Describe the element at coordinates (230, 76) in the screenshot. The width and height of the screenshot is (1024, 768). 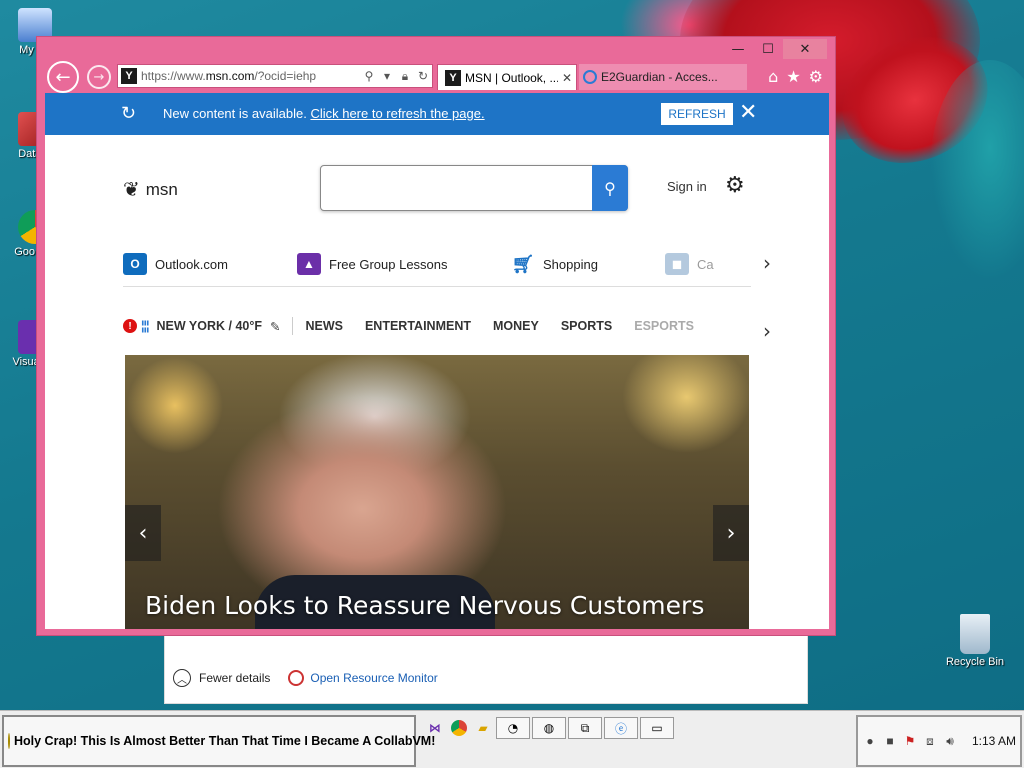
I see `url-host: msn.com` at that location.